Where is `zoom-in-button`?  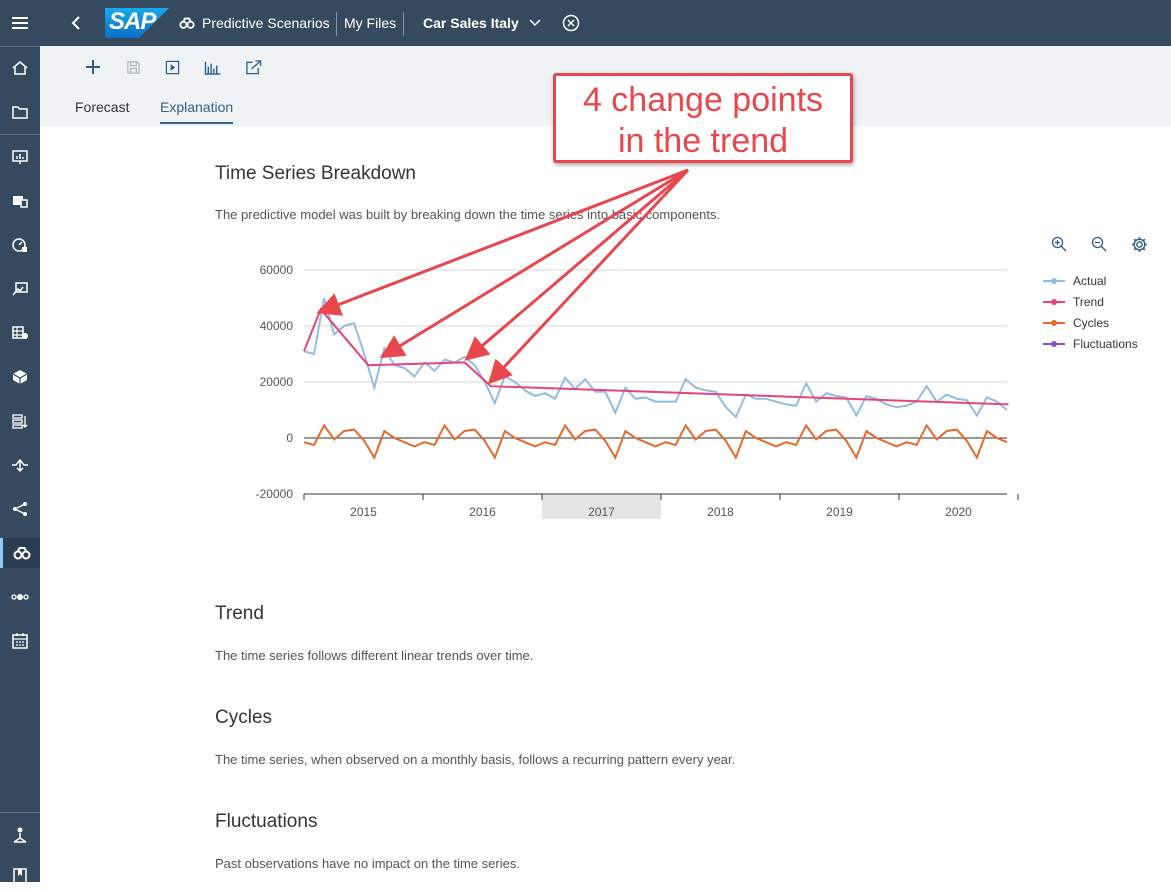 zoom-in-button is located at coordinates (1059, 244).